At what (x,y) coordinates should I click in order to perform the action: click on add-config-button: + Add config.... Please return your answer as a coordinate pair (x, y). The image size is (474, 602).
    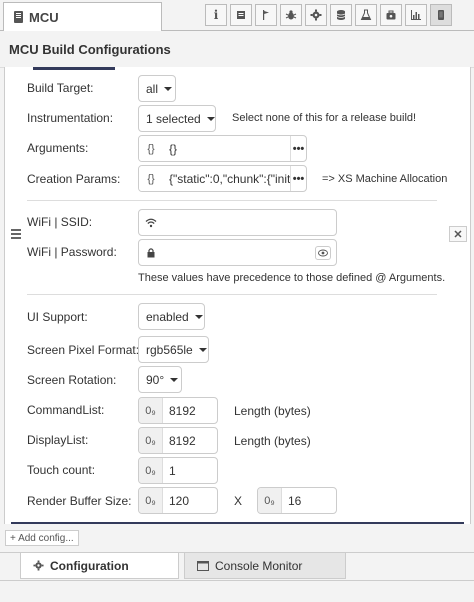
    Looking at the image, I should click on (42, 538).